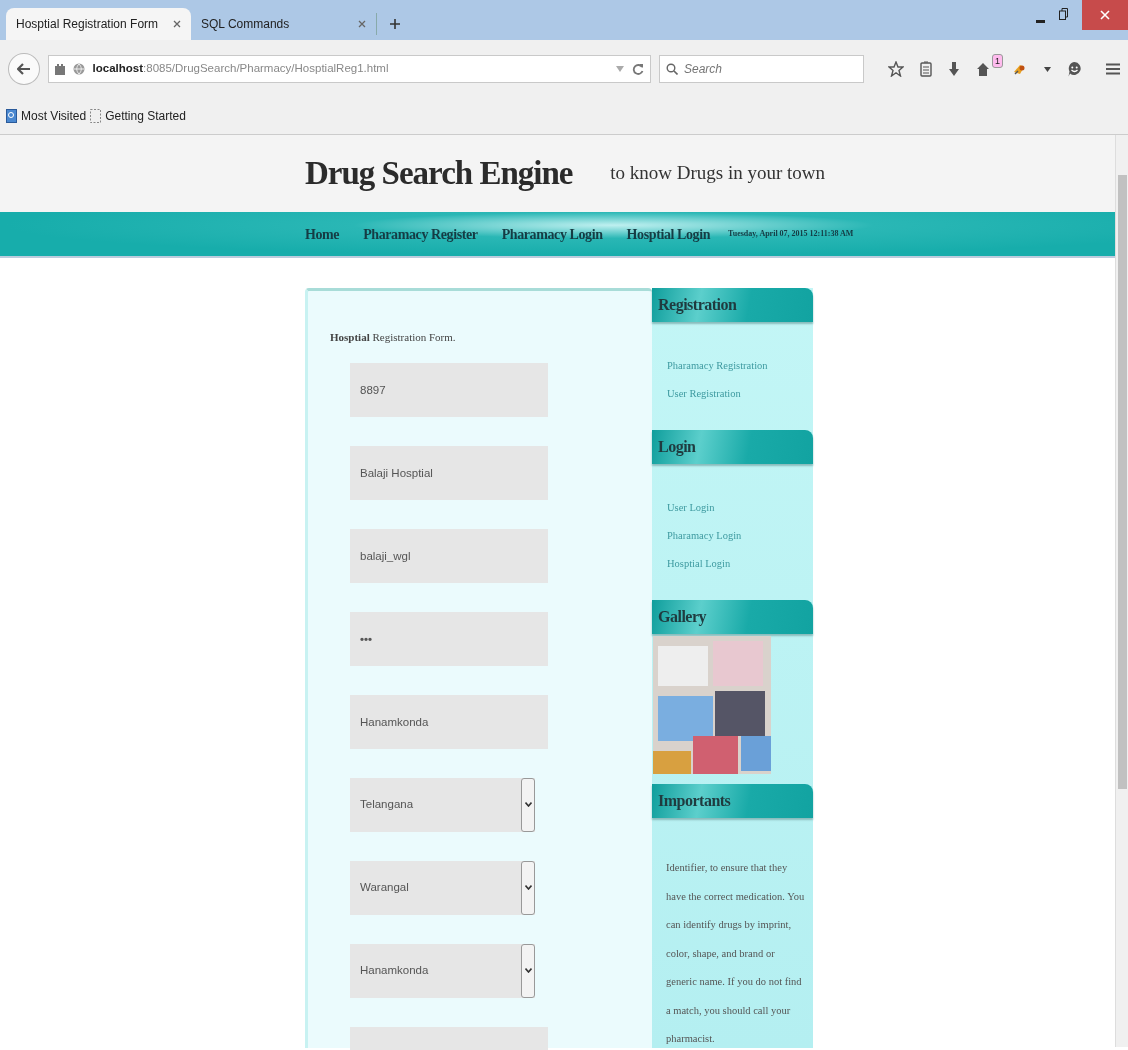 This screenshot has width=1128, height=1050. I want to click on back-button, so click(24, 69).